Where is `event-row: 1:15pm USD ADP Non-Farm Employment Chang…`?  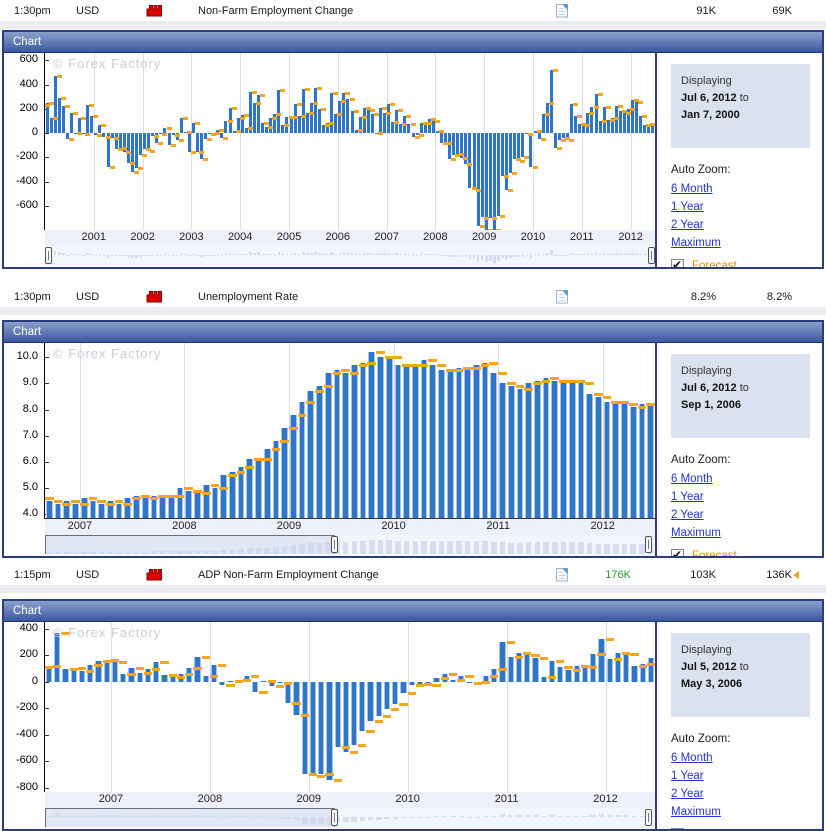
event-row: 1:15pm USD ADP Non-Farm Employment Chang… is located at coordinates (413, 574).